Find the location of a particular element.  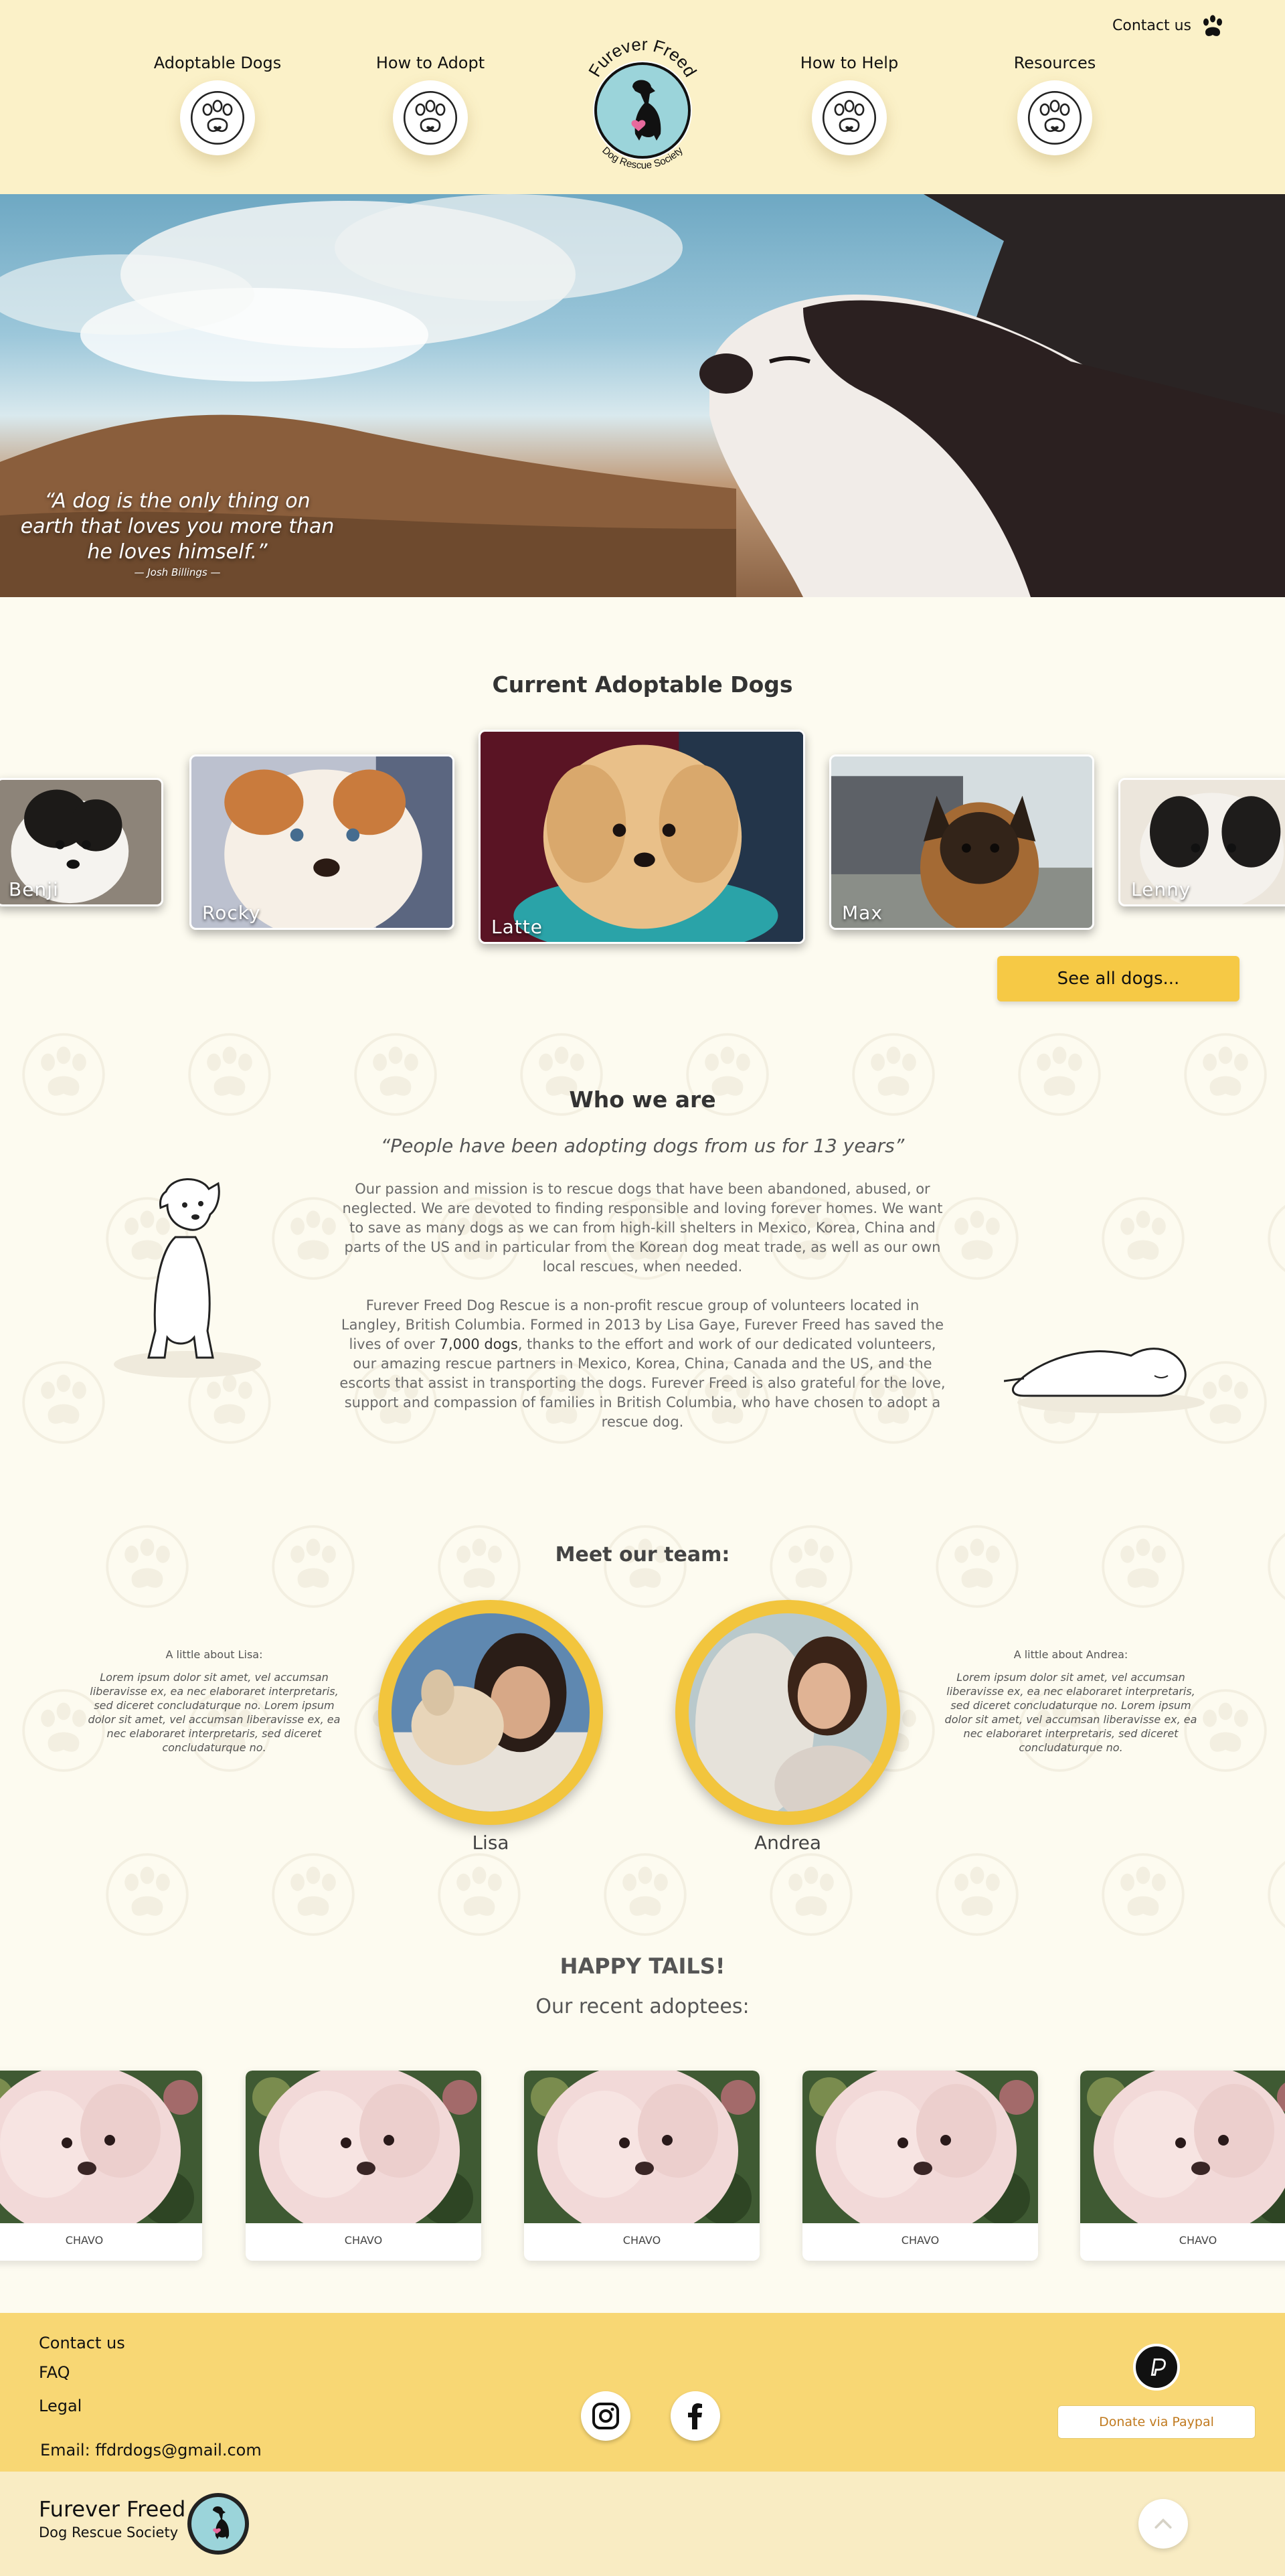

nav-resources: Resources is located at coordinates (1055, 105).